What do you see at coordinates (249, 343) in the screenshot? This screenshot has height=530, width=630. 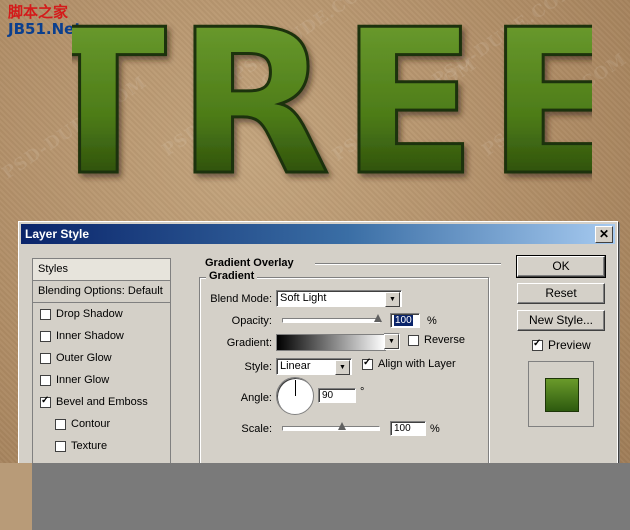 I see `gradient-label: Gradient:` at bounding box center [249, 343].